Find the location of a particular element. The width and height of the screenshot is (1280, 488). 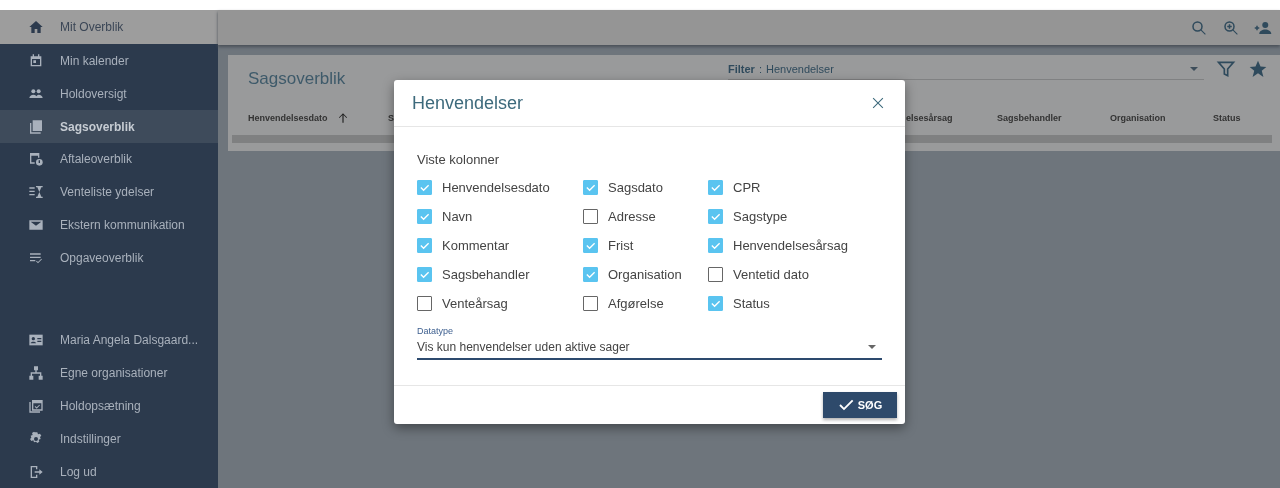

checkbox-label: Frist is located at coordinates (621, 245).